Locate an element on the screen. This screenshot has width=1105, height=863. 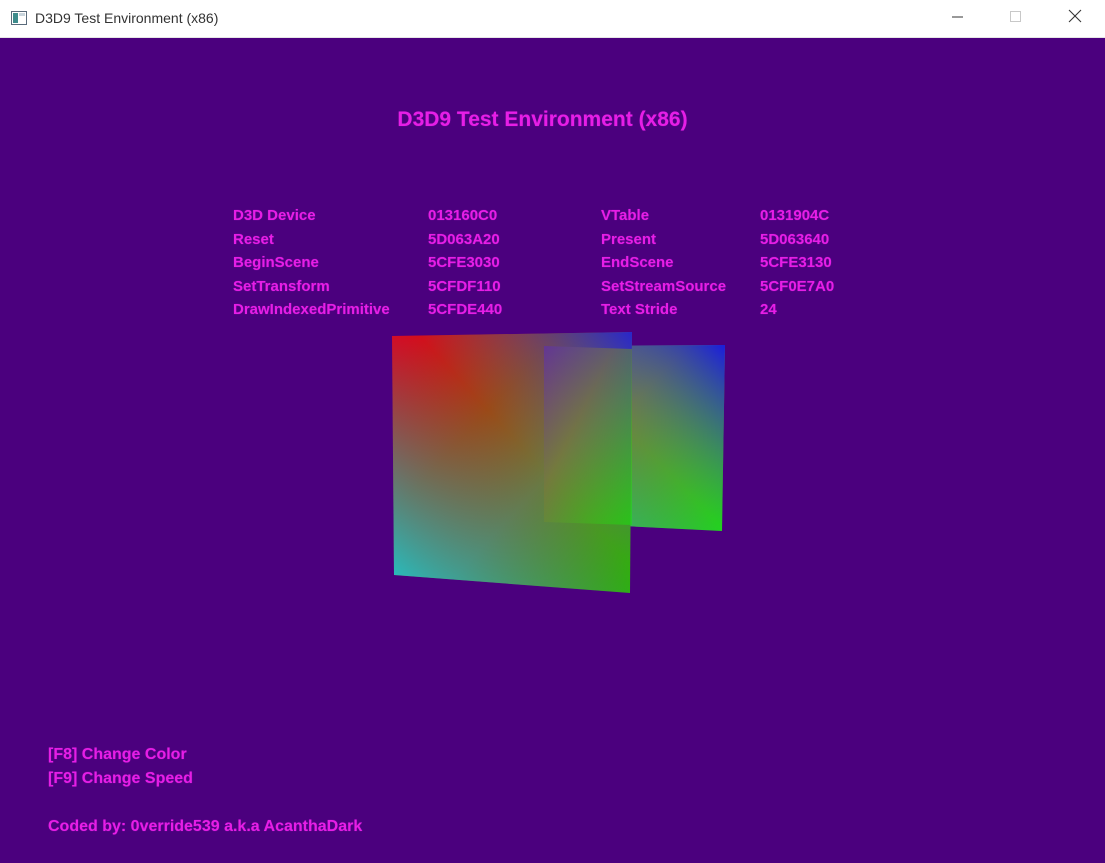
maximize-icon is located at coordinates (1016, 19).